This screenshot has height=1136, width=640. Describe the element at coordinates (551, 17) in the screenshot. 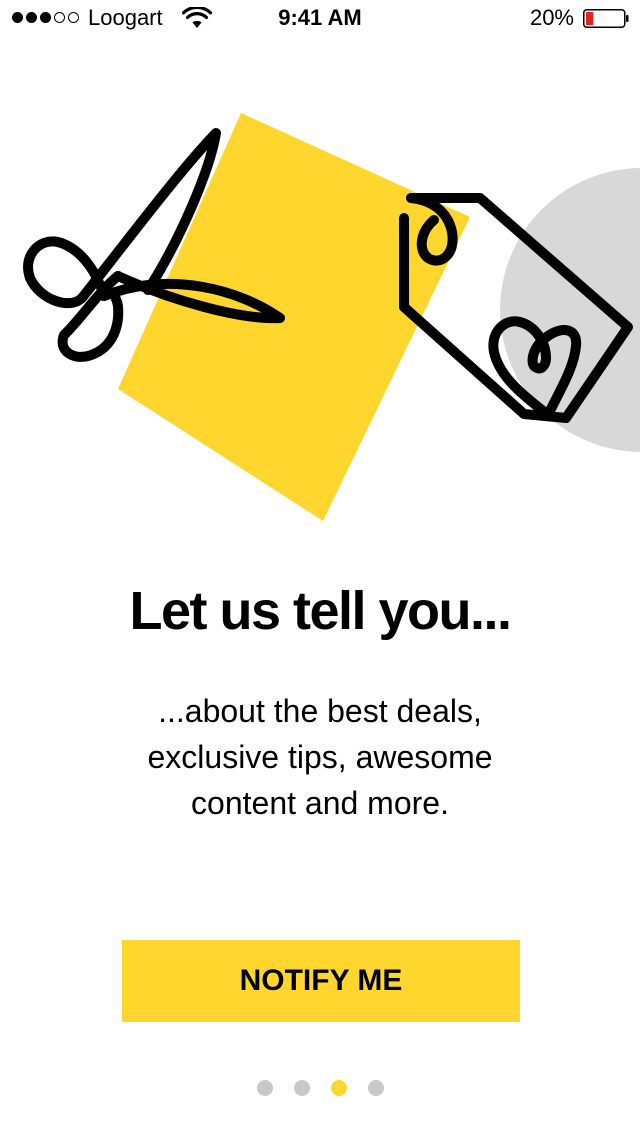

I see `battery-percentage: 20%` at that location.